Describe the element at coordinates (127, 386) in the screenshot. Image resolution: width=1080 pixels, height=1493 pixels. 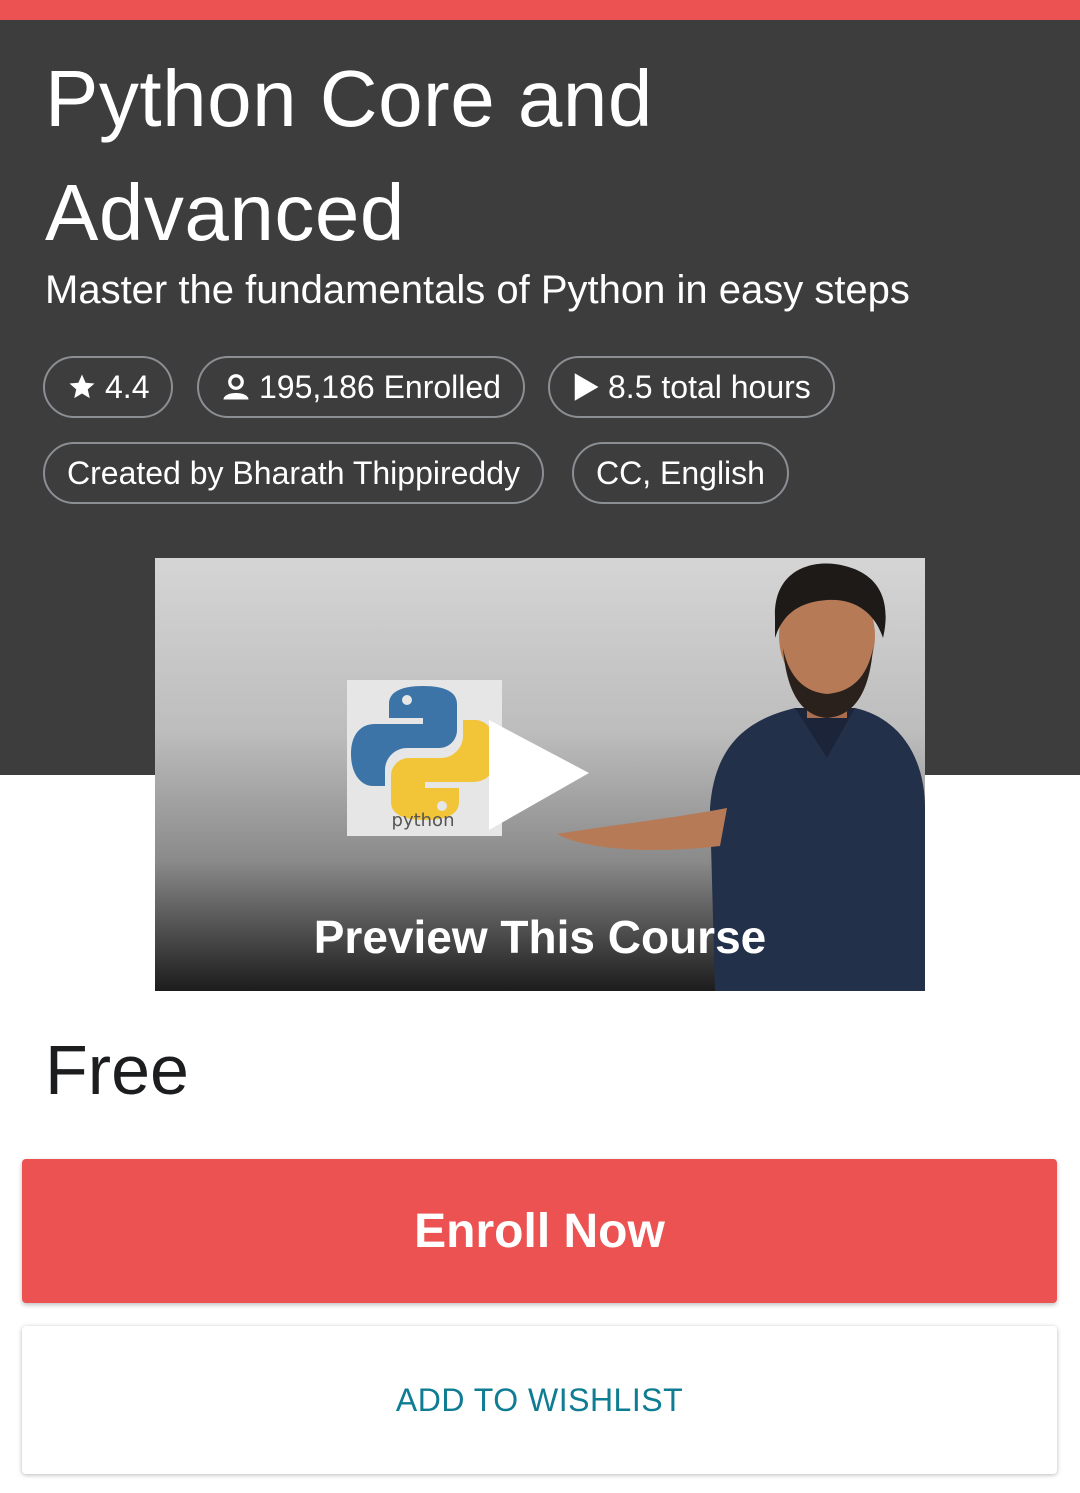
I see `rating-value: 4.4` at that location.